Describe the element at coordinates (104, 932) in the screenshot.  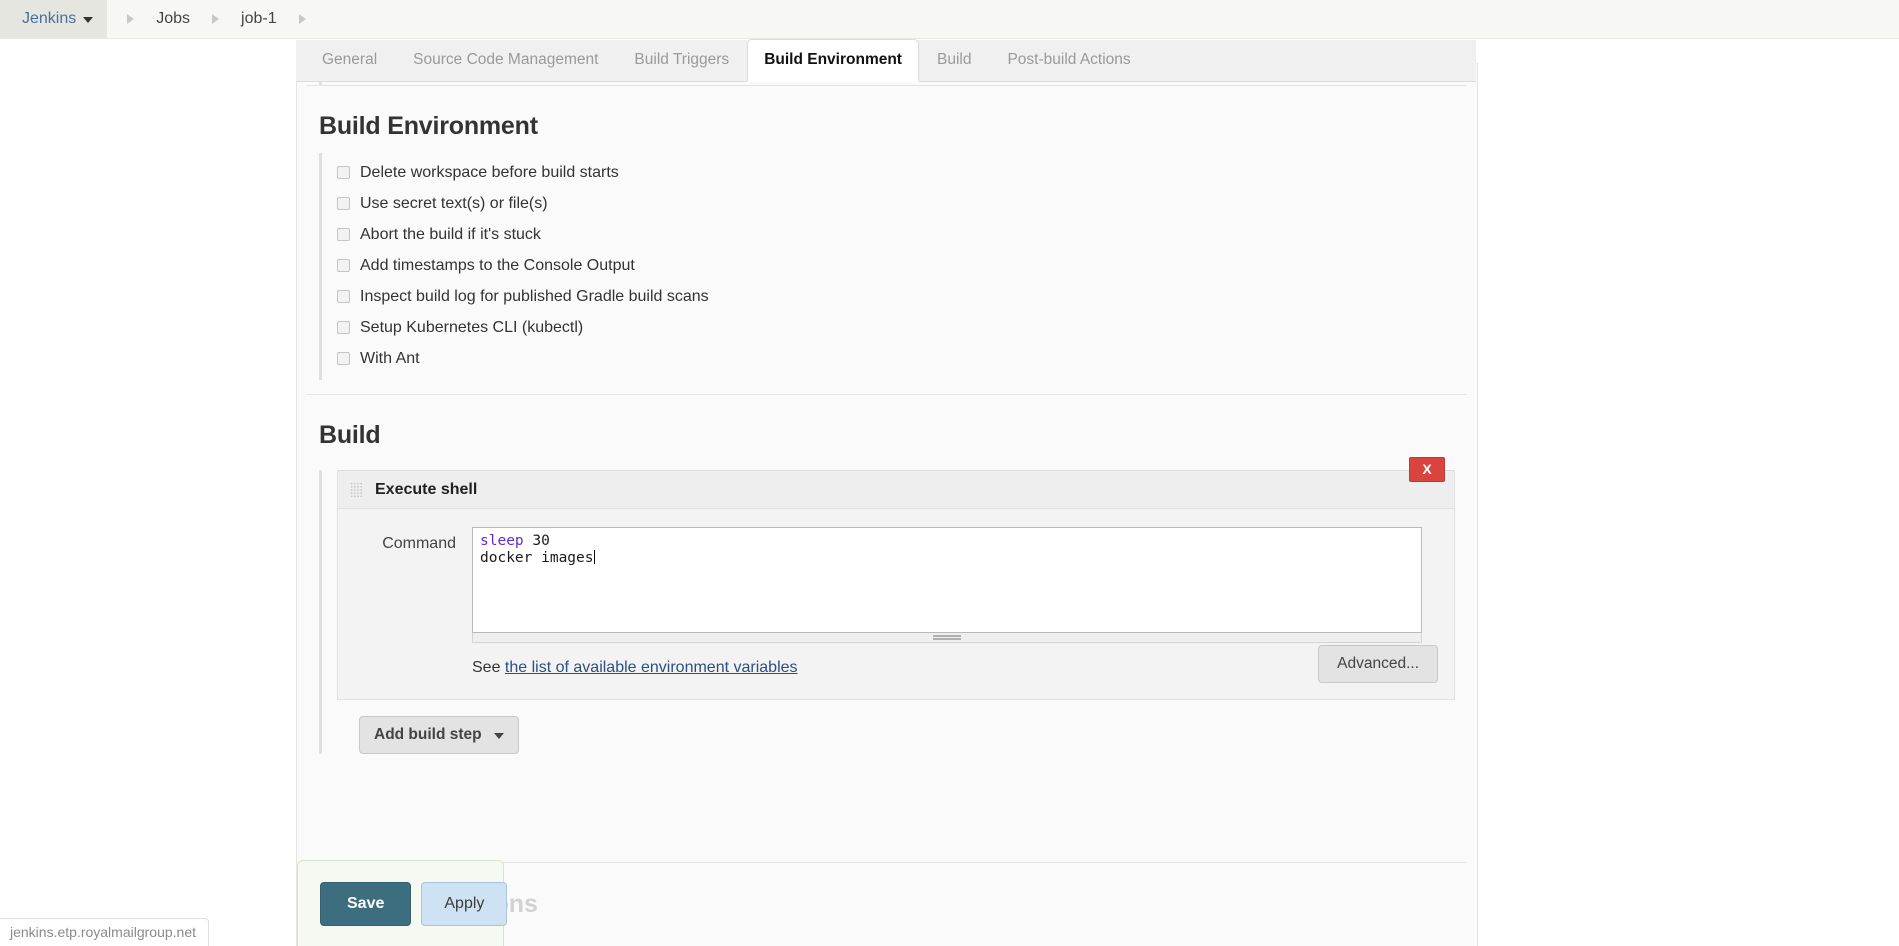
I see `status-bar-link-target: jenkins.etp.royalmailgroup.net` at that location.